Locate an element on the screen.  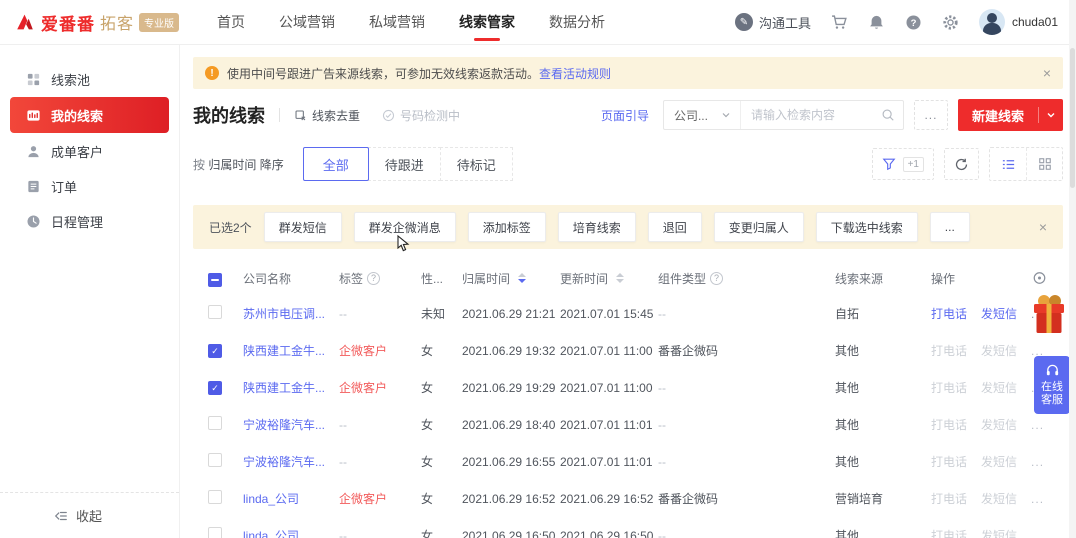
component-value: 番番企微码 is located at coordinates (688, 351).